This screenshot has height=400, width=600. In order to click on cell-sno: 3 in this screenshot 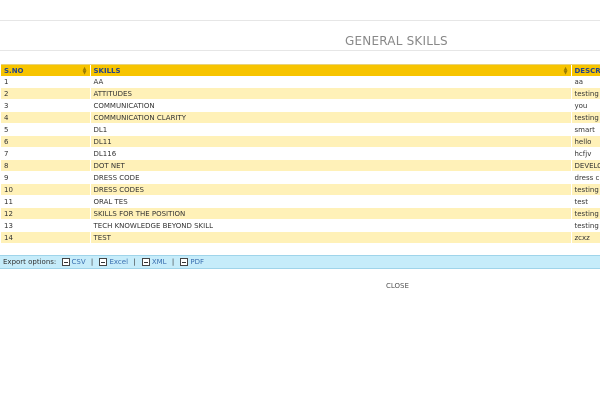, I will do `click(46, 105)`.